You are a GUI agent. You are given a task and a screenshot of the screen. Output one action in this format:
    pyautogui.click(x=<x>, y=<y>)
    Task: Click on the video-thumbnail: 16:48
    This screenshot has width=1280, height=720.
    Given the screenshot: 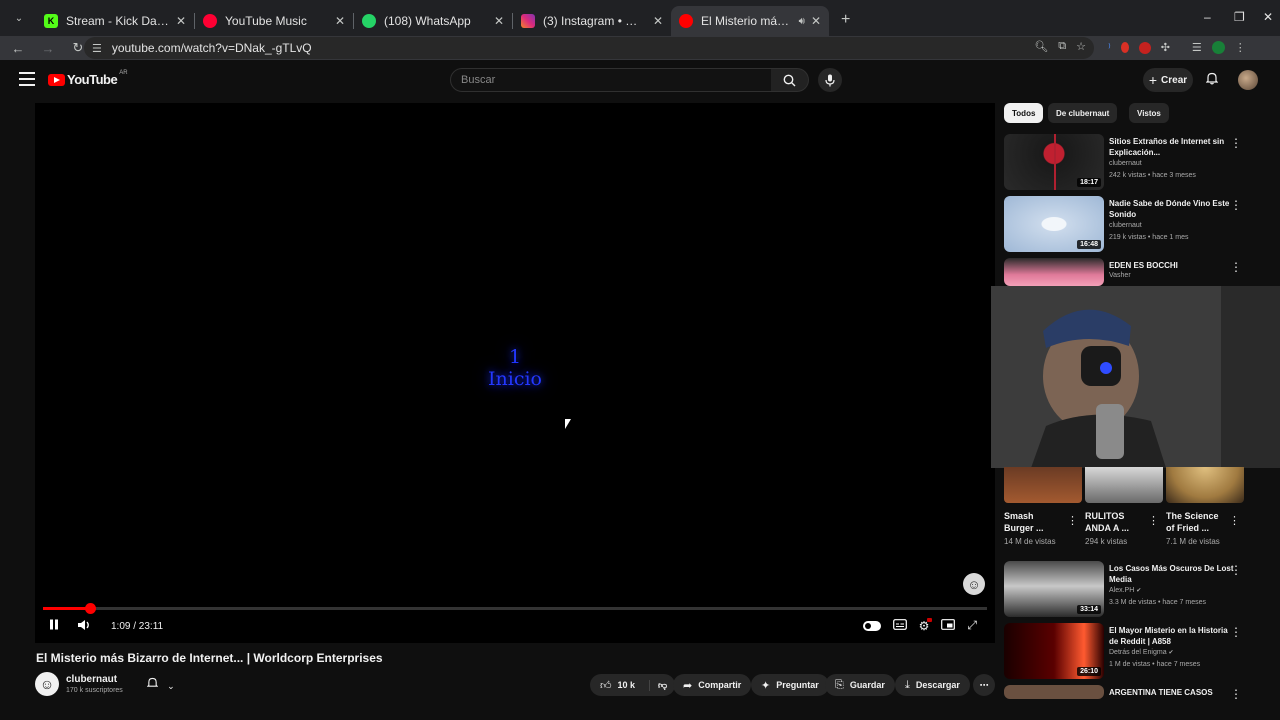 What is the action you would take?
    pyautogui.click(x=1054, y=224)
    